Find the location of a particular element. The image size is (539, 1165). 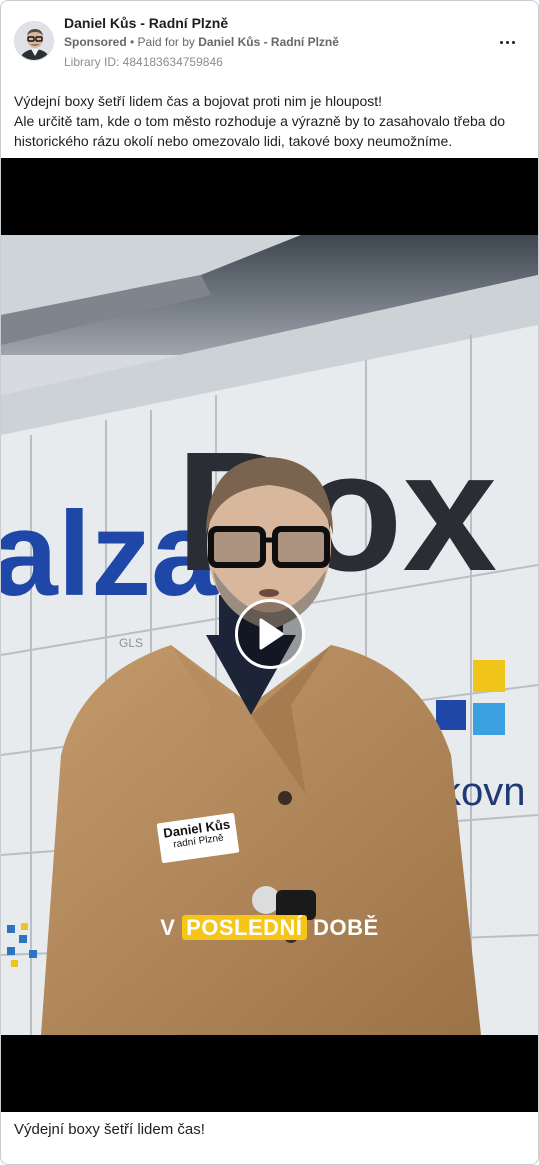

play-icon is located at coordinates (270, 634).